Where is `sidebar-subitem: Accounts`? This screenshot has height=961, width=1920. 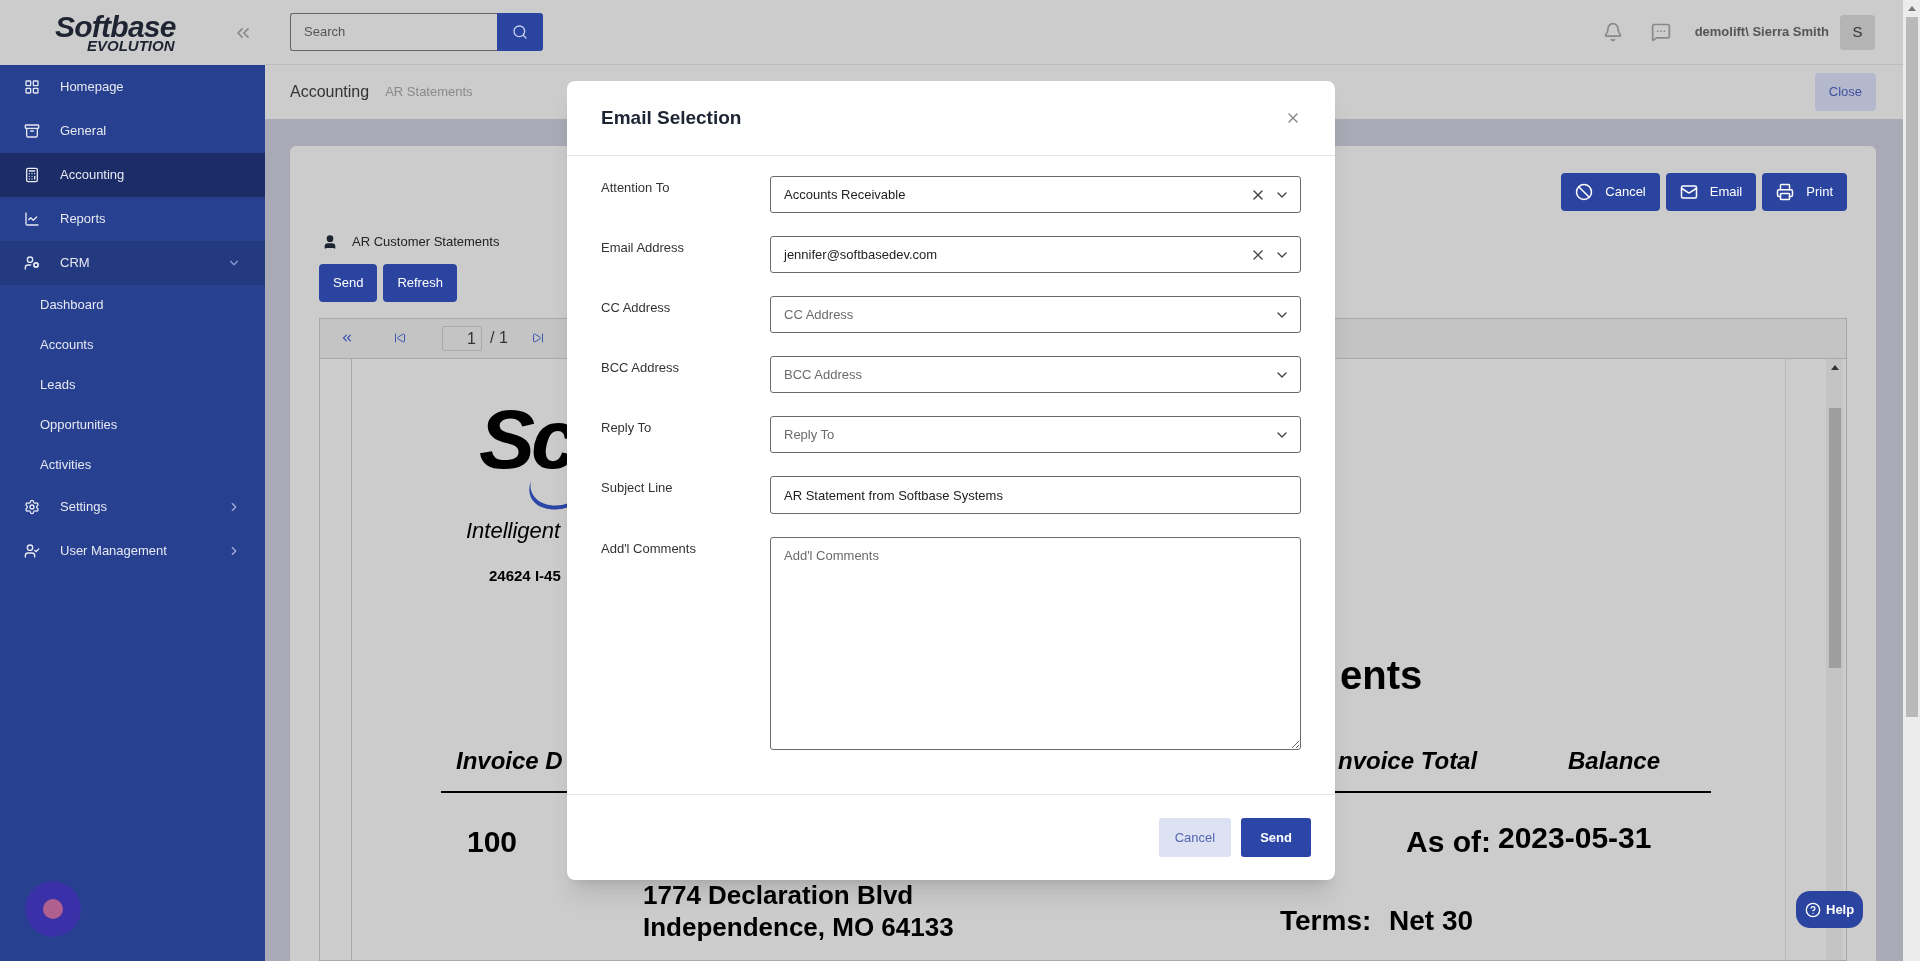 sidebar-subitem: Accounts is located at coordinates (132, 345).